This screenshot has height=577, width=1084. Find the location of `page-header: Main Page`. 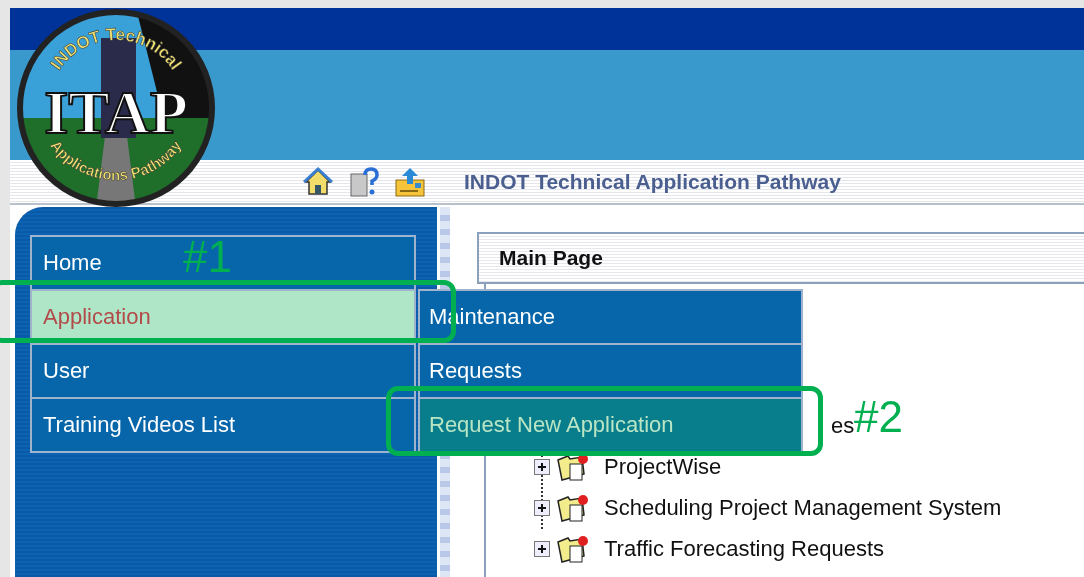

page-header: Main Page is located at coordinates (780, 258).